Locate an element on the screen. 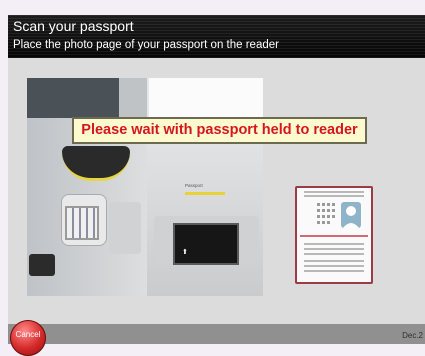 The height and width of the screenshot is (356, 425). kiosk-knob is located at coordinates (42, 265).